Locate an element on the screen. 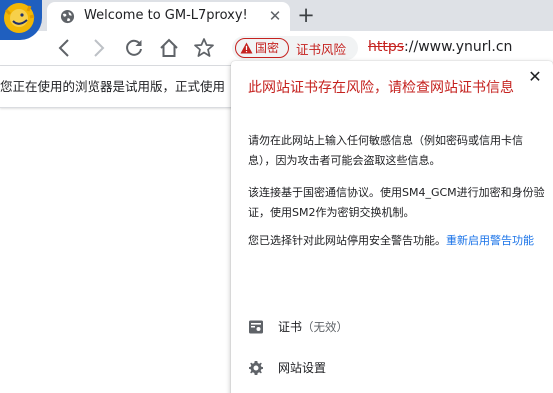 This screenshot has width=553, height=393. tab-close-icon: ✕ is located at coordinates (275, 16).